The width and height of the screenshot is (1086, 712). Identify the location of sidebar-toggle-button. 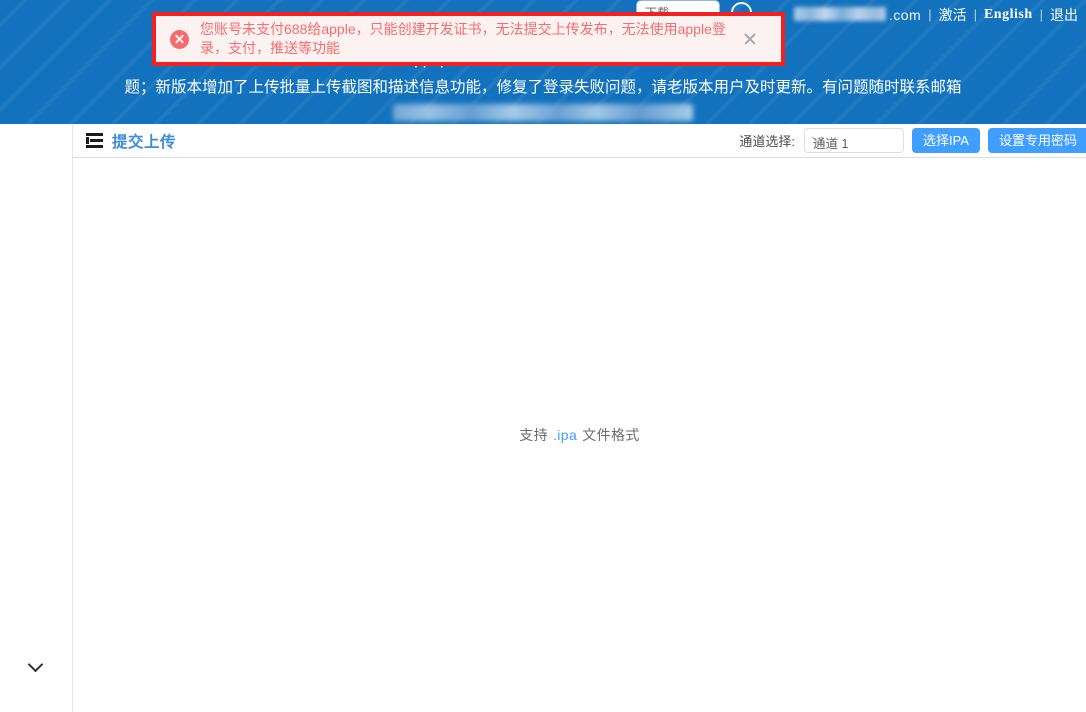
(36, 664).